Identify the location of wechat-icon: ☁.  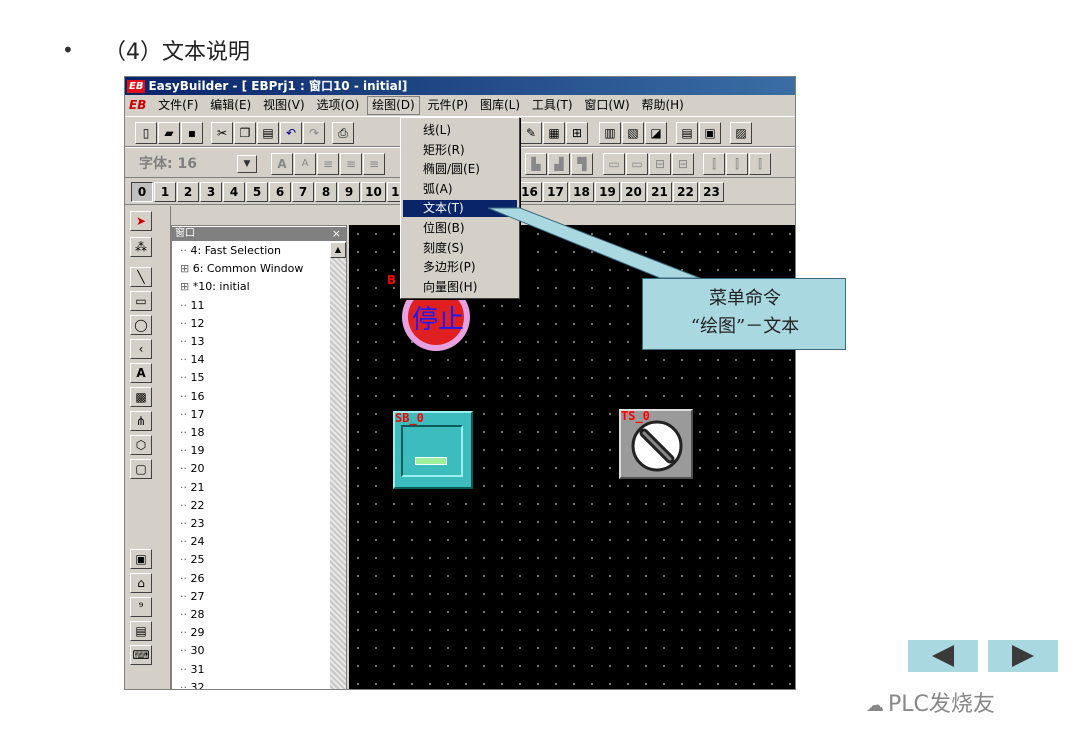
(875, 705).